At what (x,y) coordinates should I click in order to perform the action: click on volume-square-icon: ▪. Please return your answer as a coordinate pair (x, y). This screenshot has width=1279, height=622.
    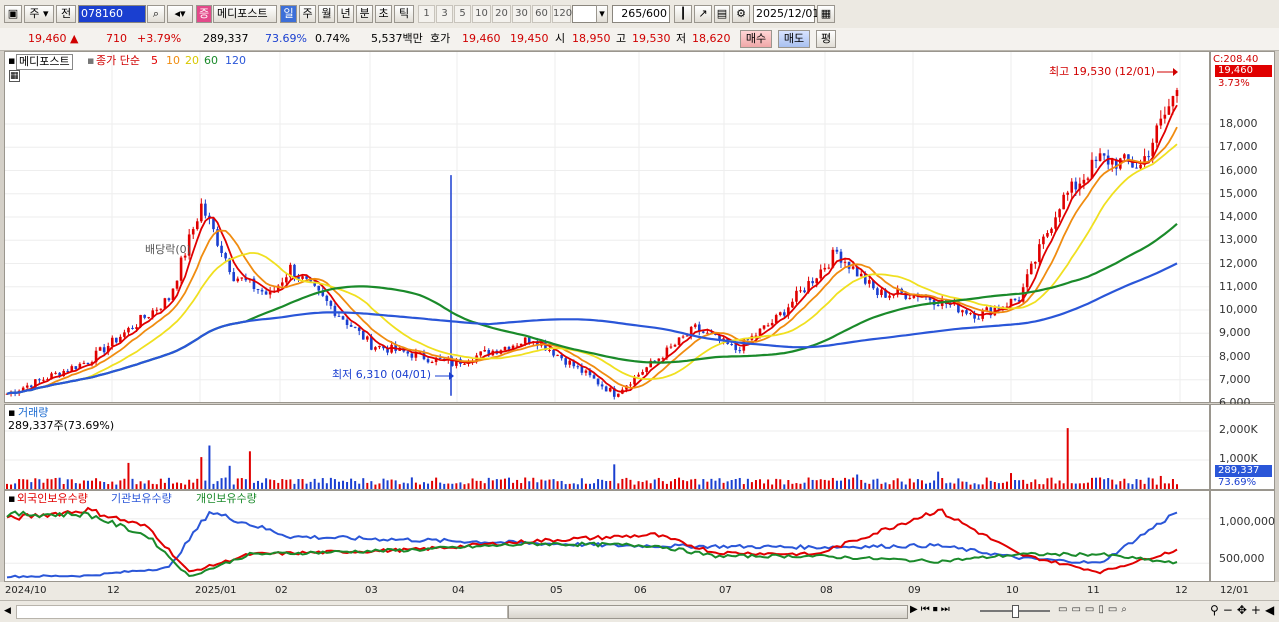
    Looking at the image, I should click on (12, 412).